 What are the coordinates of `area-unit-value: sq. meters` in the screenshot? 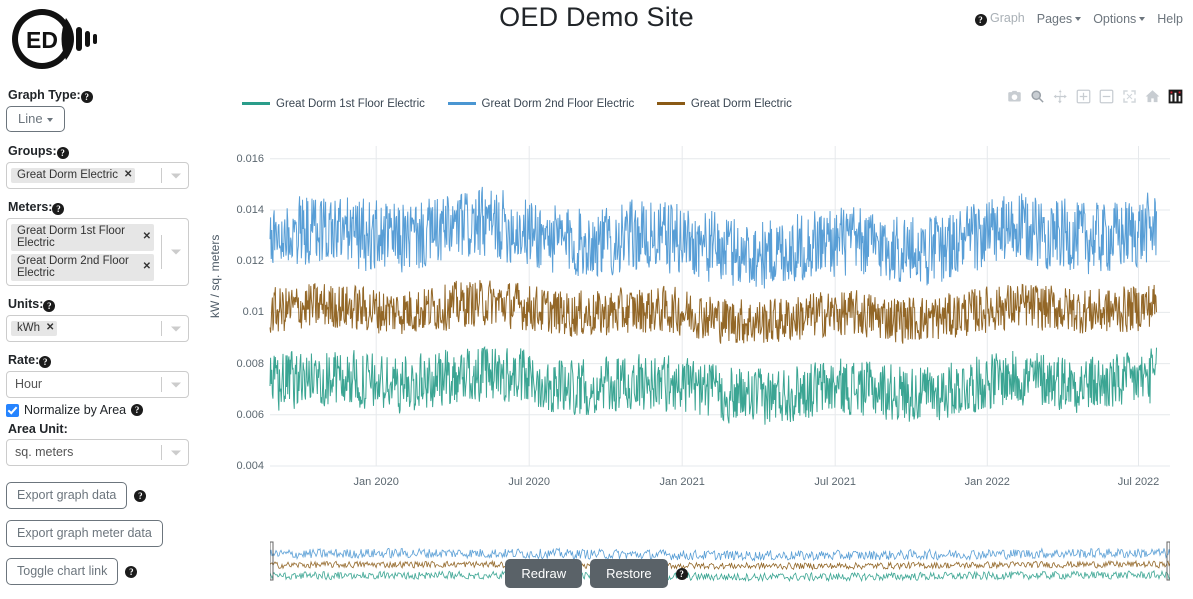 It's located at (44, 452).